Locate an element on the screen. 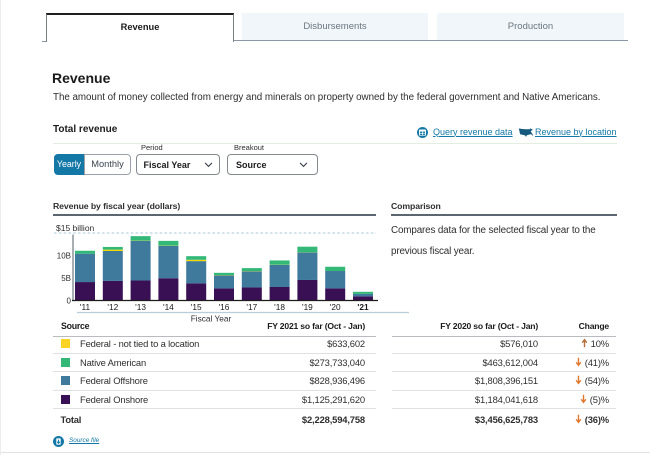 The image size is (650, 455). svg-text: 10B is located at coordinates (64, 256).